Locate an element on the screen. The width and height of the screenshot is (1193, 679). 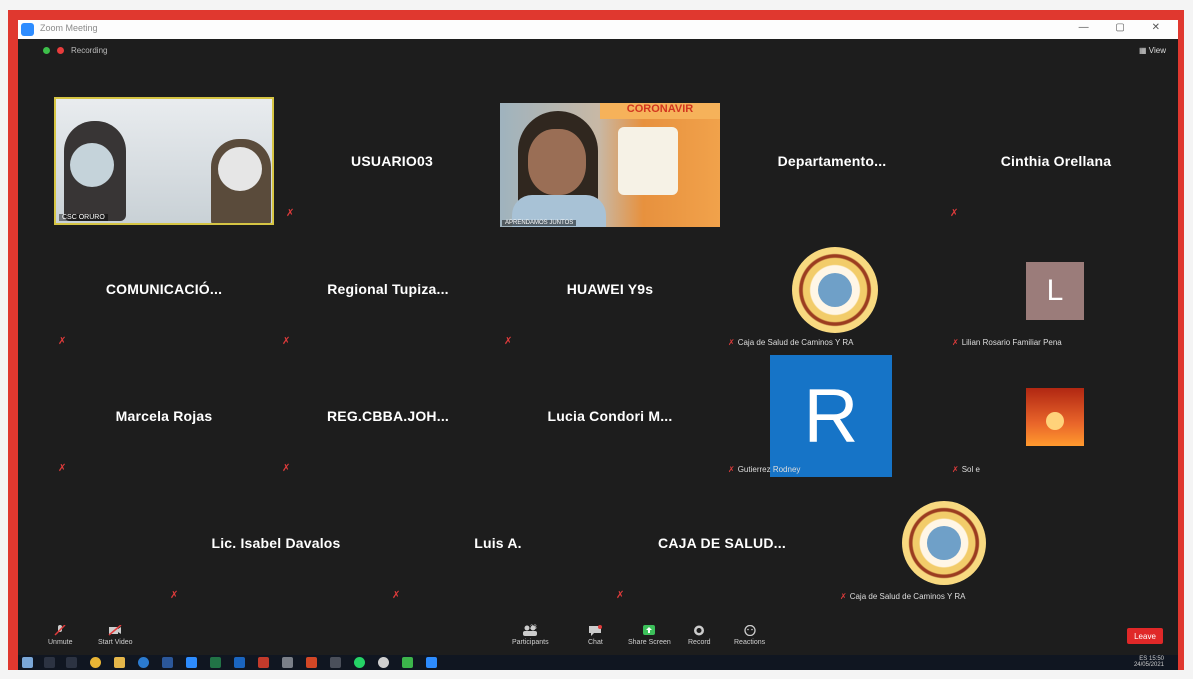
participant-name: Cinthia Orellana is located at coordinates (1056, 161).